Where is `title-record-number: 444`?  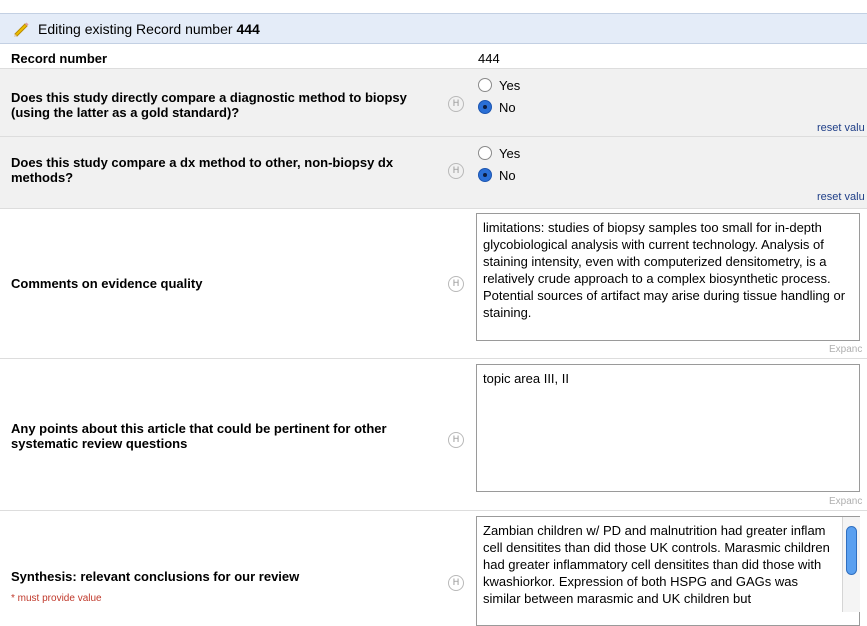
title-record-number: 444 is located at coordinates (248, 29).